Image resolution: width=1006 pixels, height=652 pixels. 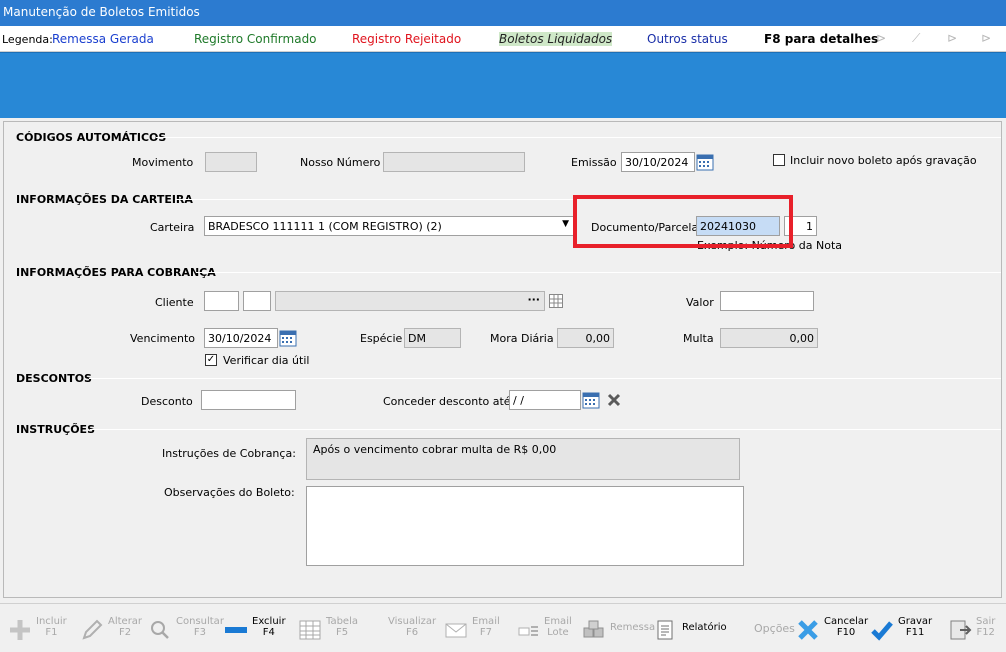 What do you see at coordinates (961, 630) in the screenshot?
I see `exit-icon` at bounding box center [961, 630].